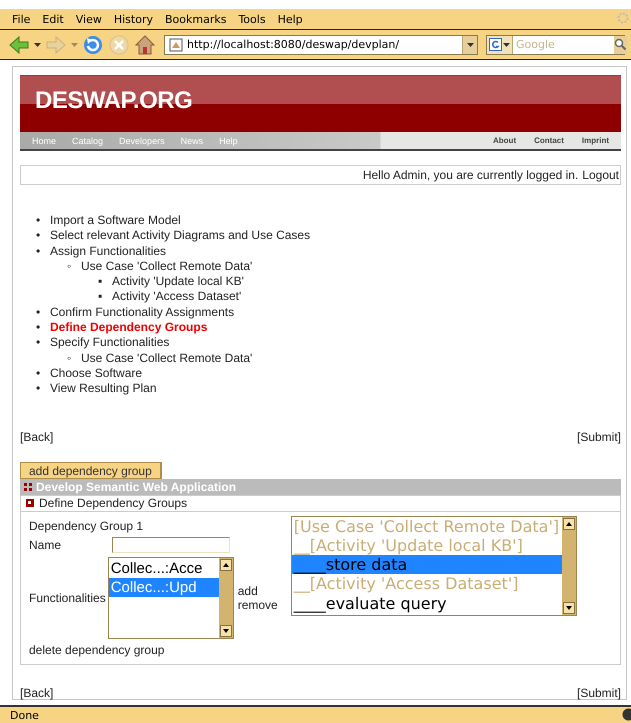  Describe the element at coordinates (495, 44) in the screenshot. I see `search-engine-icon` at that location.